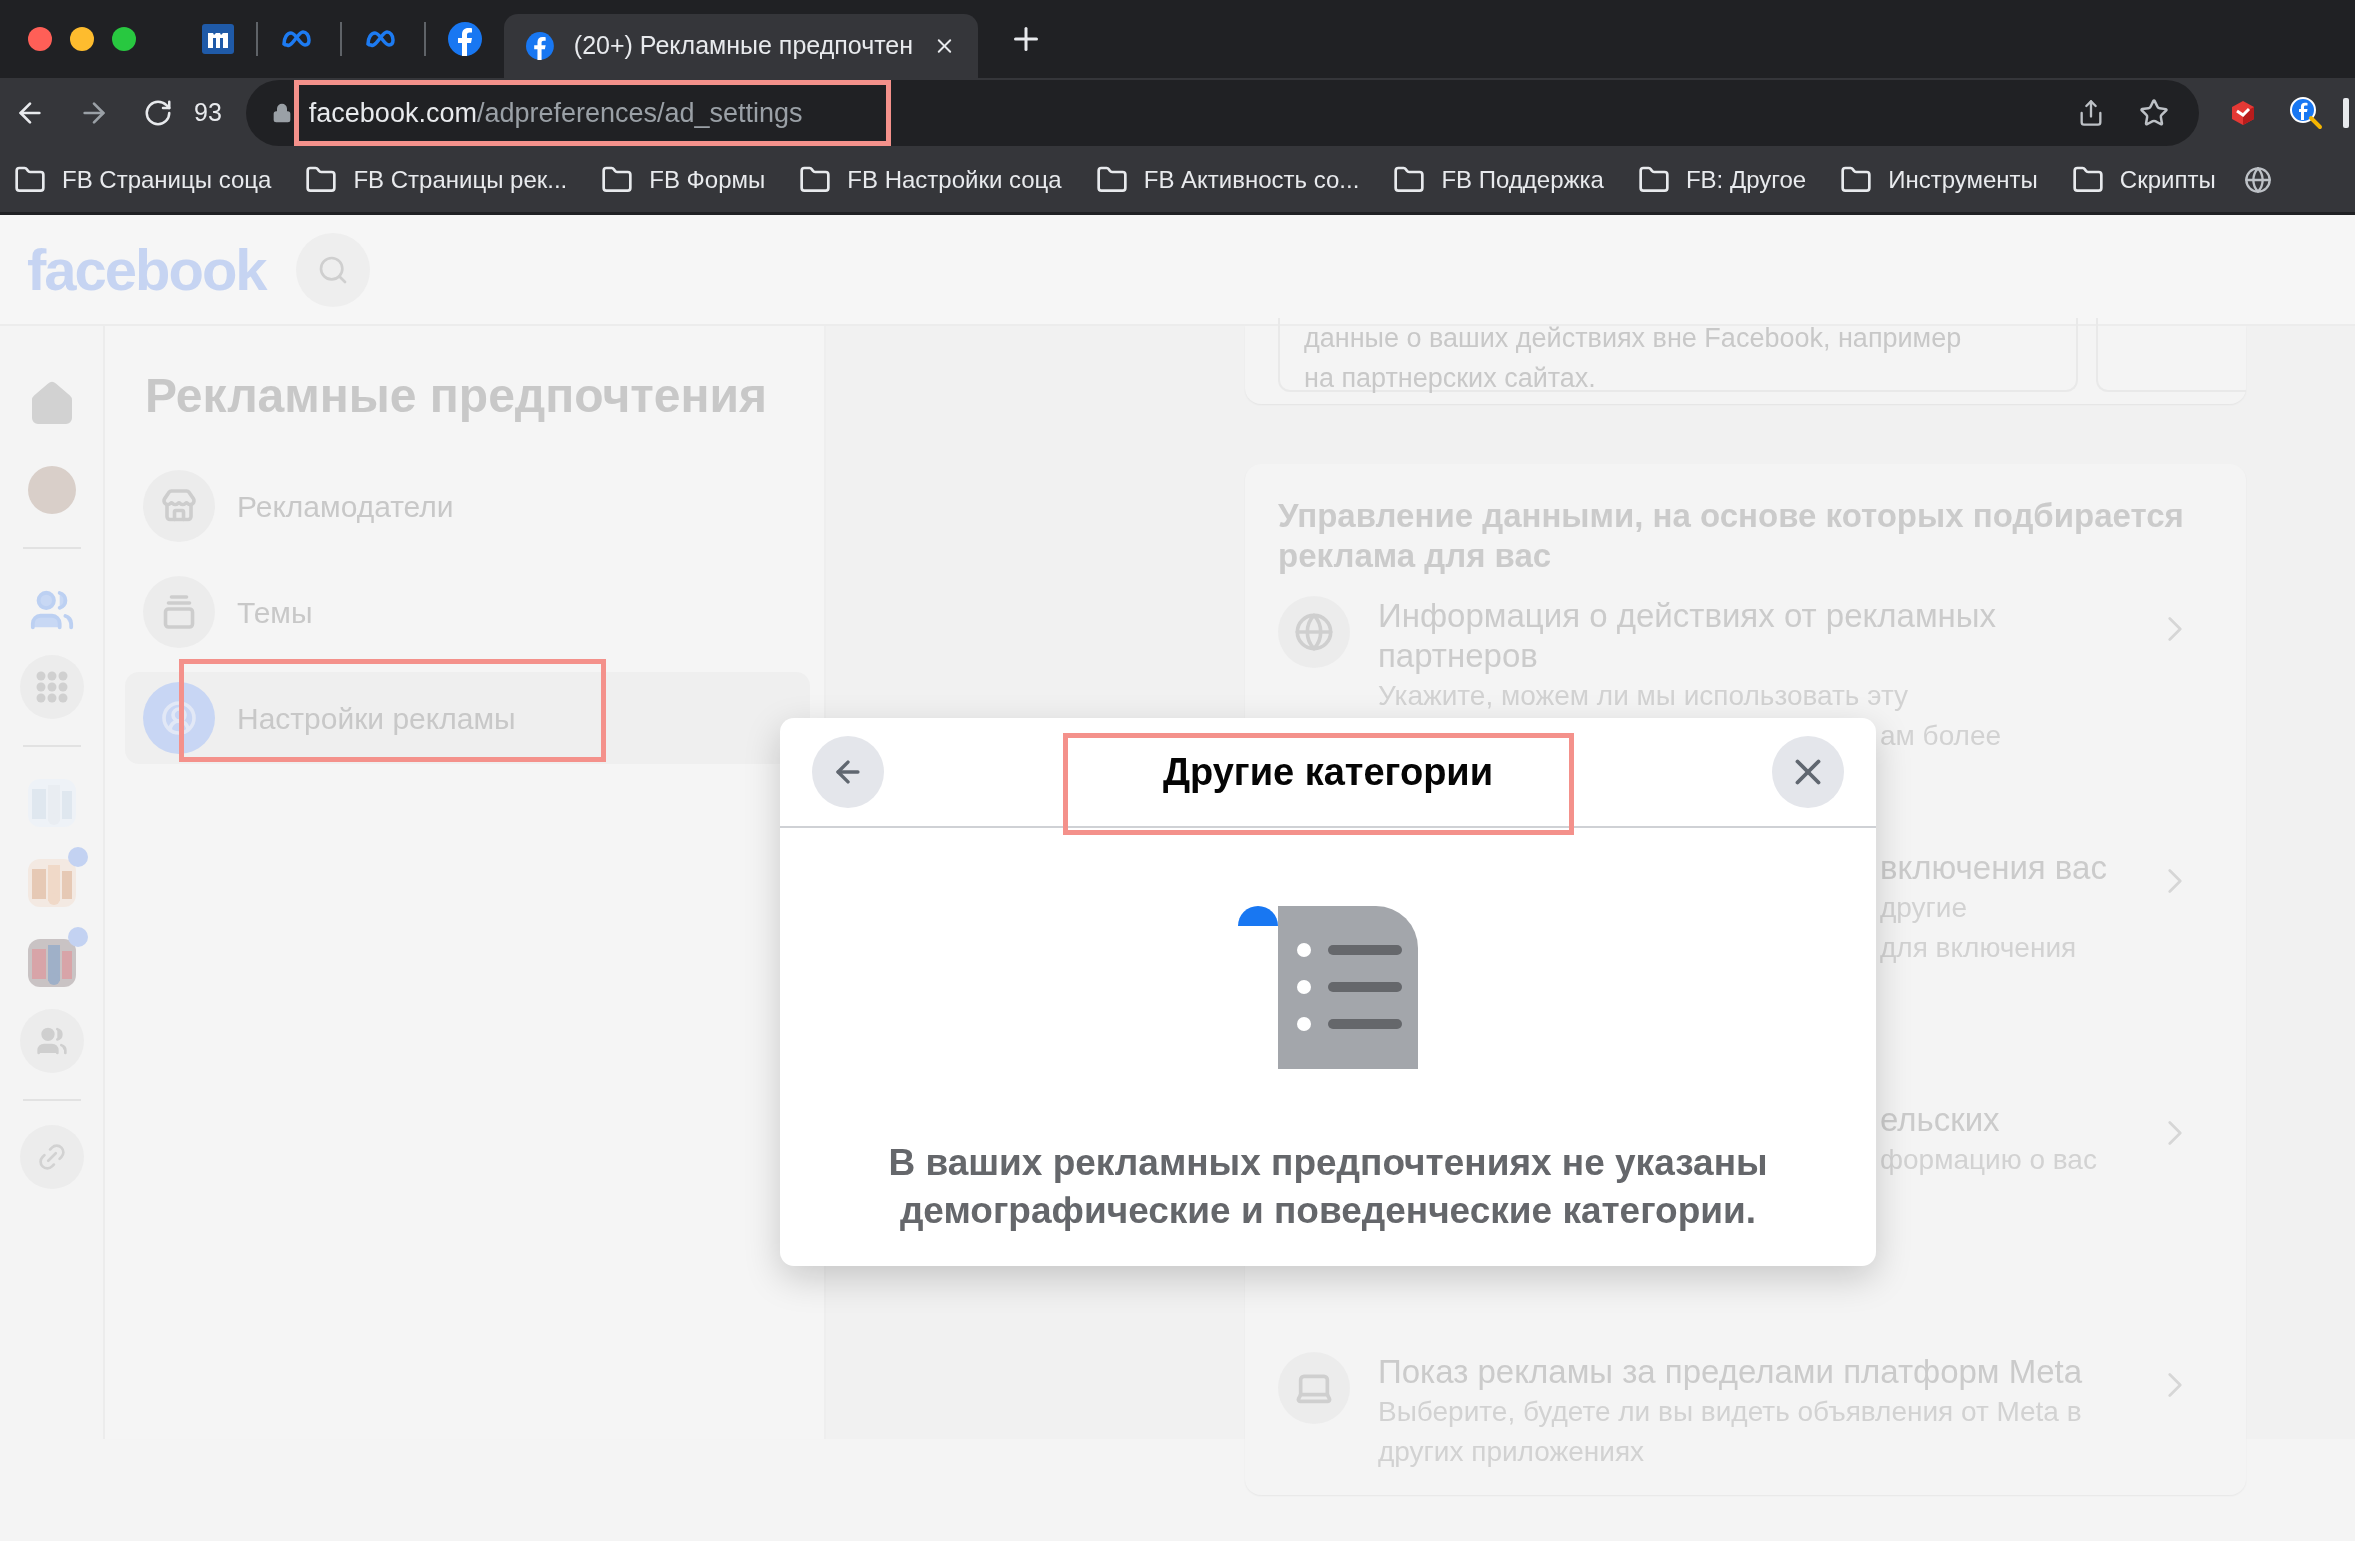 Image resolution: width=2355 pixels, height=1541 pixels. What do you see at coordinates (1328, 772) in the screenshot?
I see `dialog-title: Другие категории` at bounding box center [1328, 772].